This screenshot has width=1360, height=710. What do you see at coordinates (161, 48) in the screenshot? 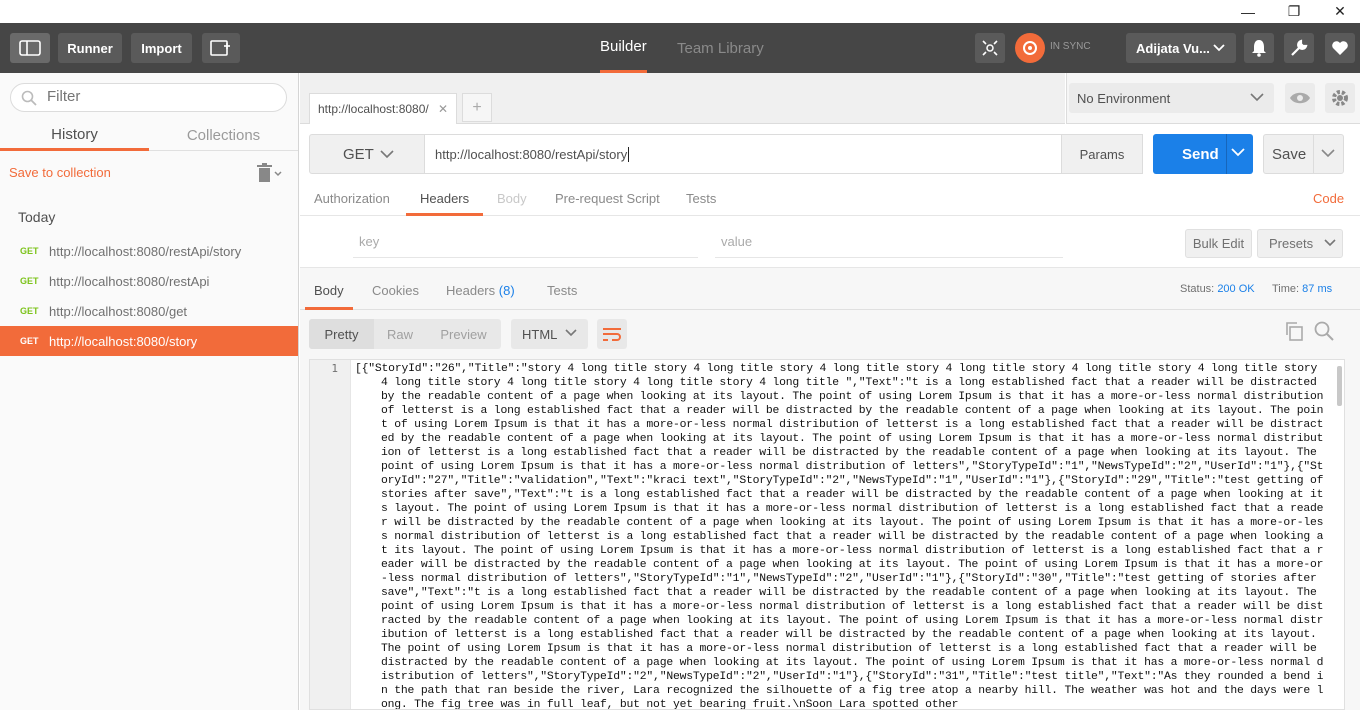
I see `import-button: Import` at bounding box center [161, 48].